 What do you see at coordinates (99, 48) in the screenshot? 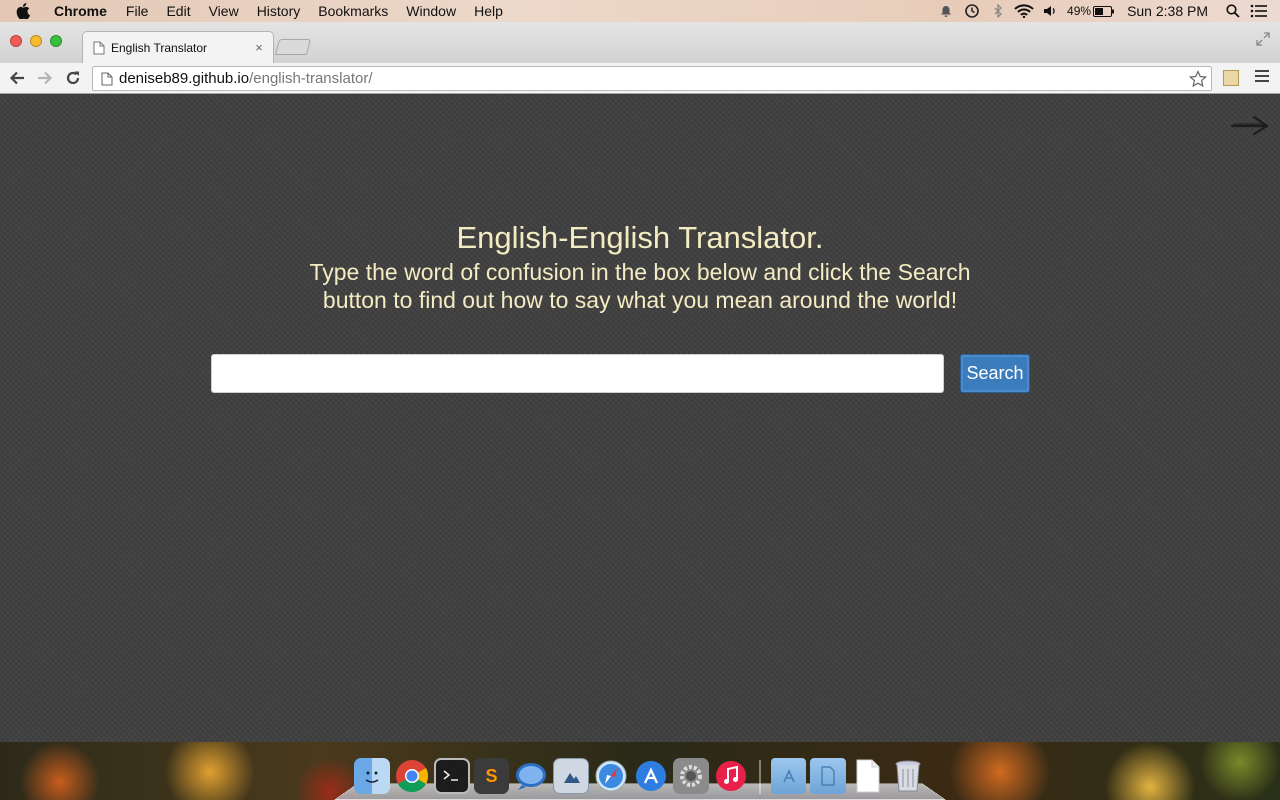
I see `page-favicon-icon` at bounding box center [99, 48].